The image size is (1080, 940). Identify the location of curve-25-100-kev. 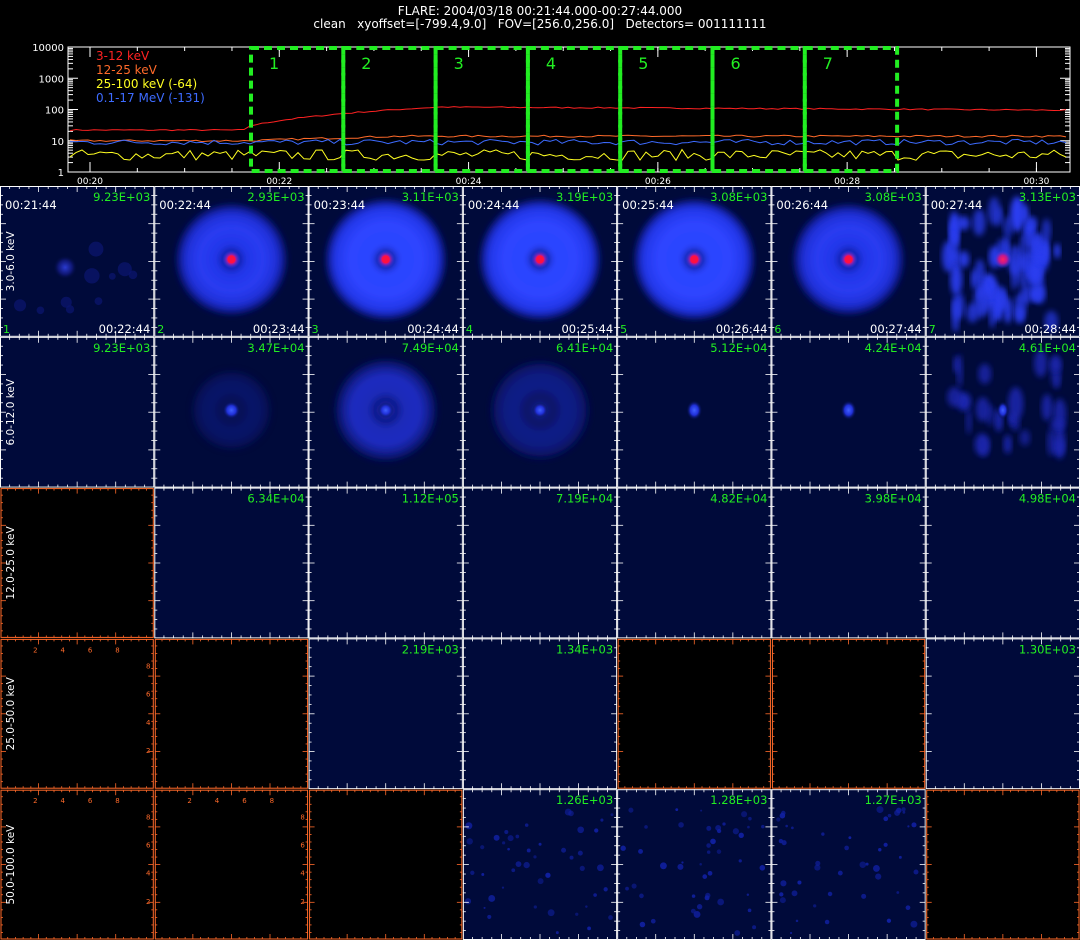
(568, 155).